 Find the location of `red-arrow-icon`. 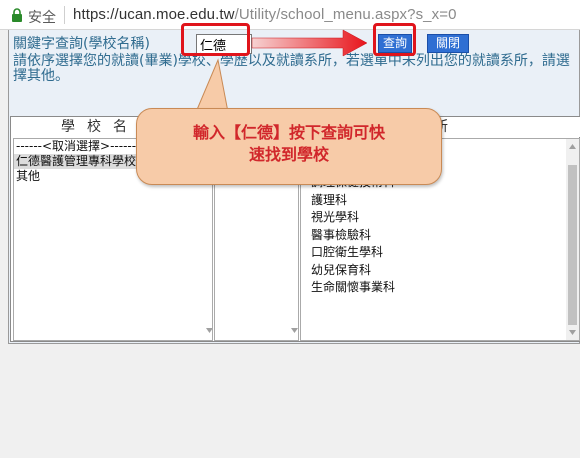

red-arrow-icon is located at coordinates (309, 43).